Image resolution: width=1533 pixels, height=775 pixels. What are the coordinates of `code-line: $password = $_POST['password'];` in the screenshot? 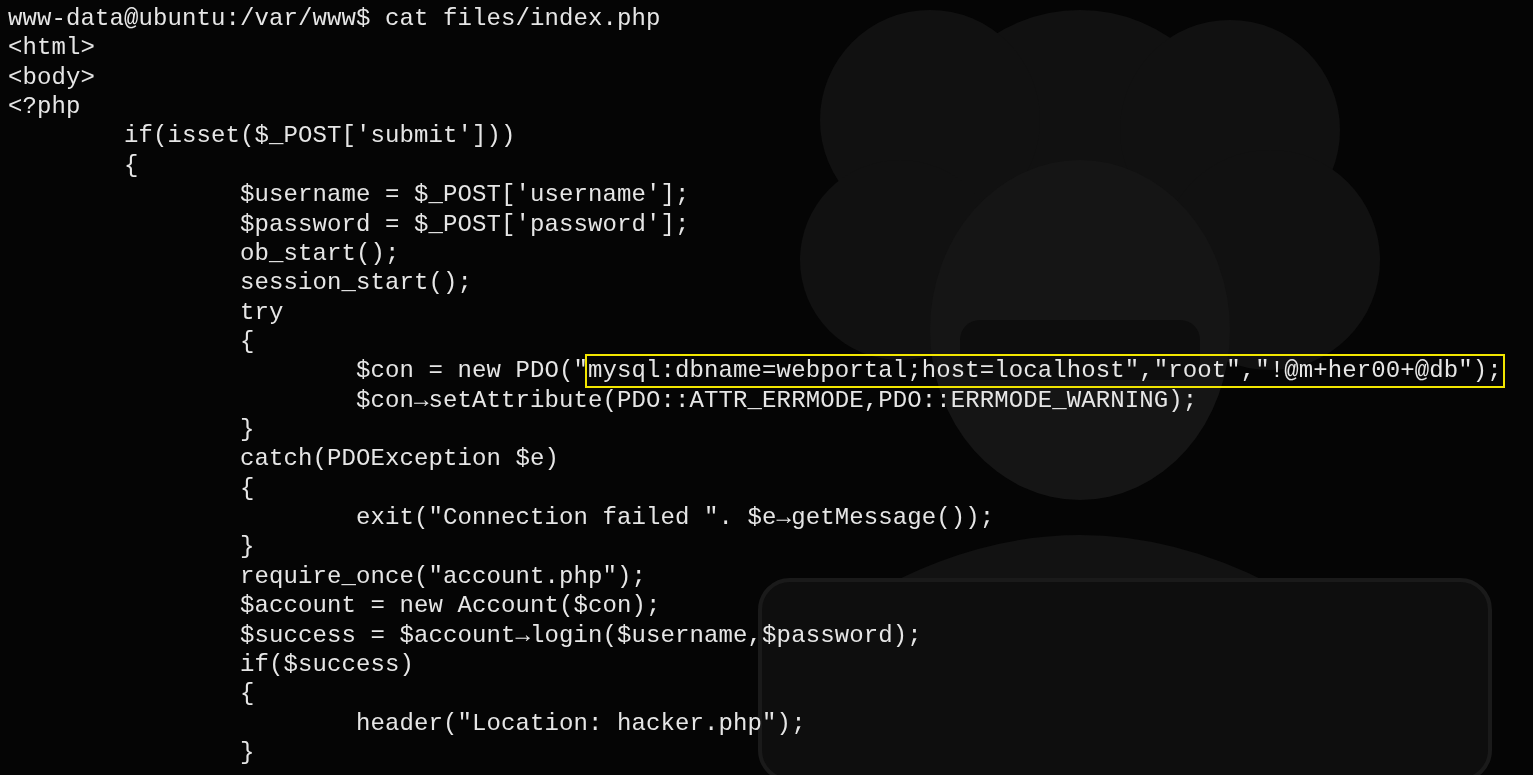 It's located at (464, 224).